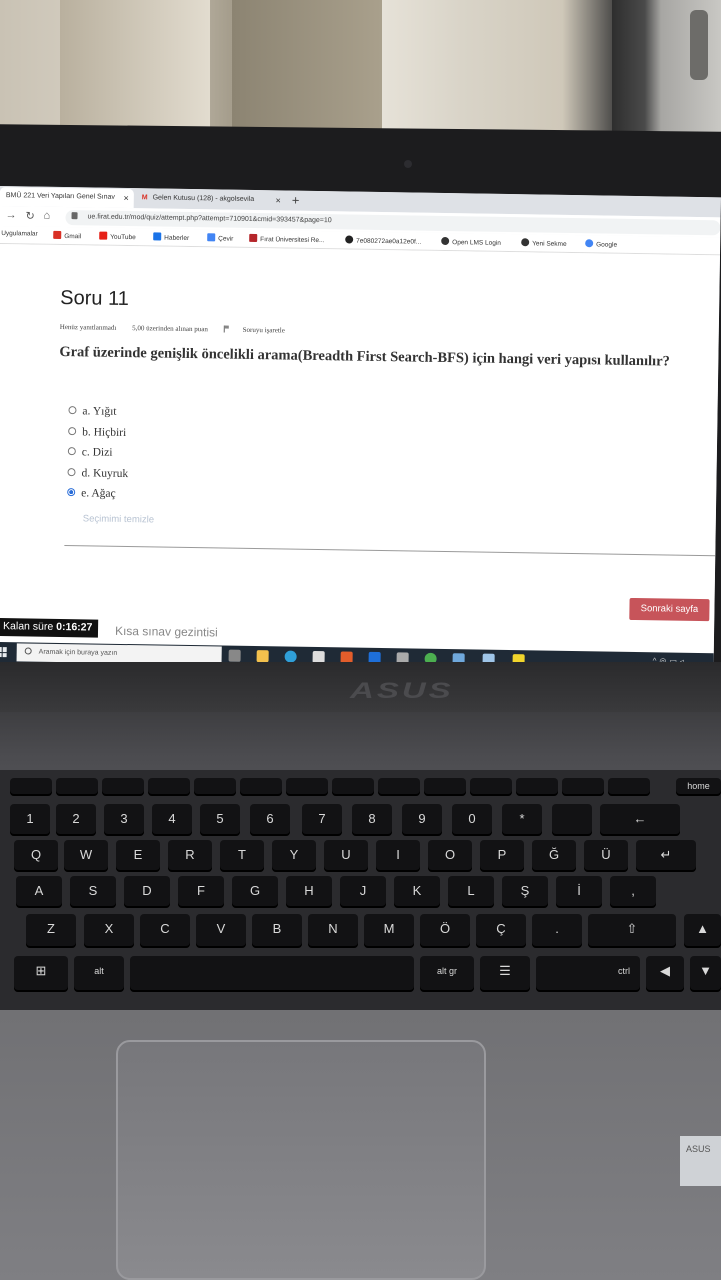  What do you see at coordinates (505, 974) in the screenshot?
I see `menu-key-icon: ☰` at bounding box center [505, 974].